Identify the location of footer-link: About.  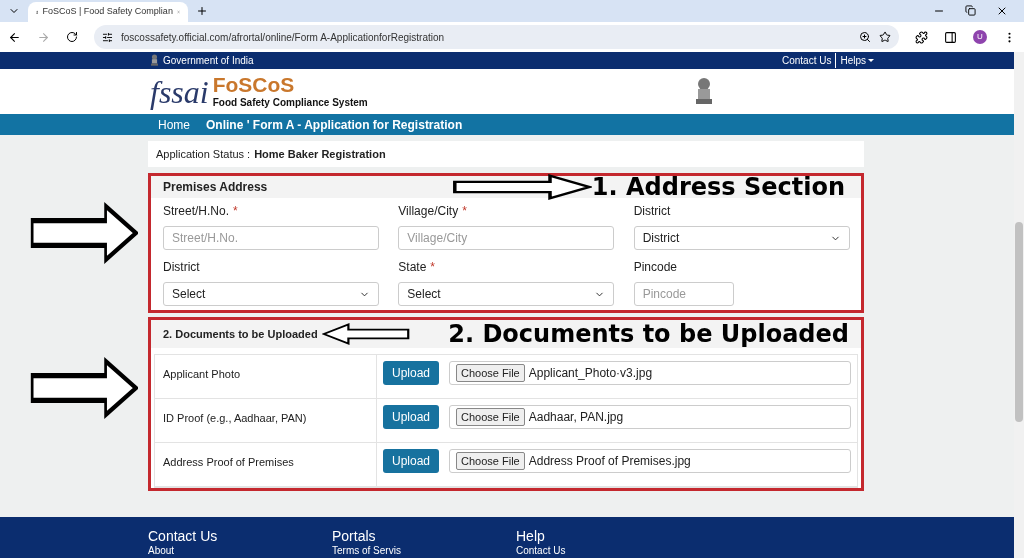
(240, 551).